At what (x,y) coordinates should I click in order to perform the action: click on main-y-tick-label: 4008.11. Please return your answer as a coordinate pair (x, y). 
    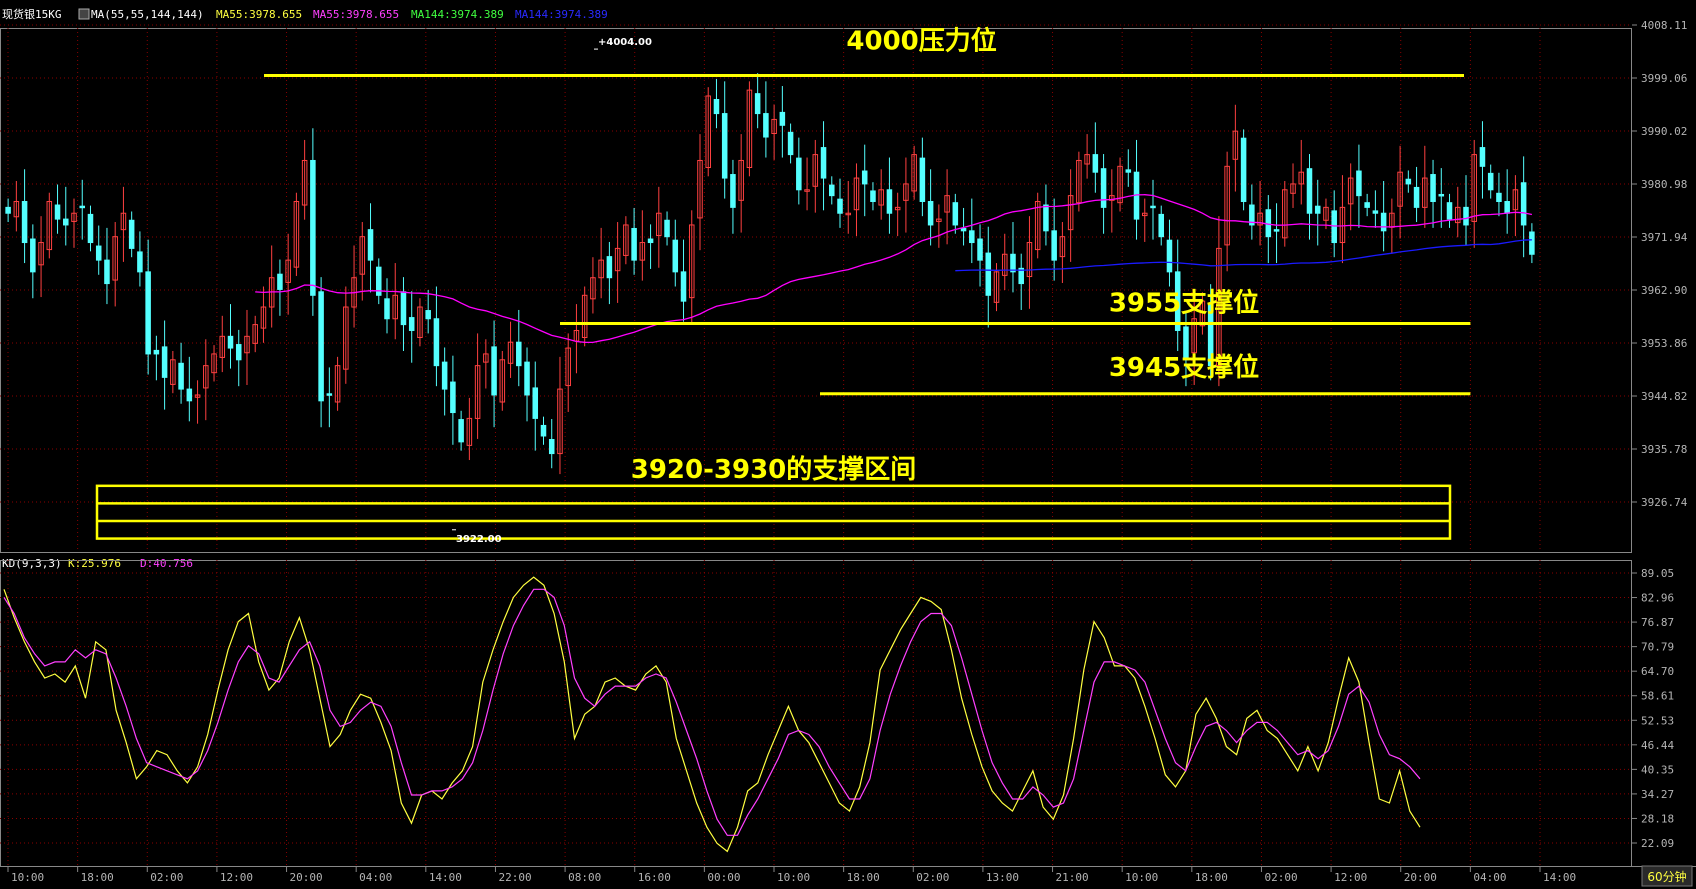
    Looking at the image, I should click on (1664, 25).